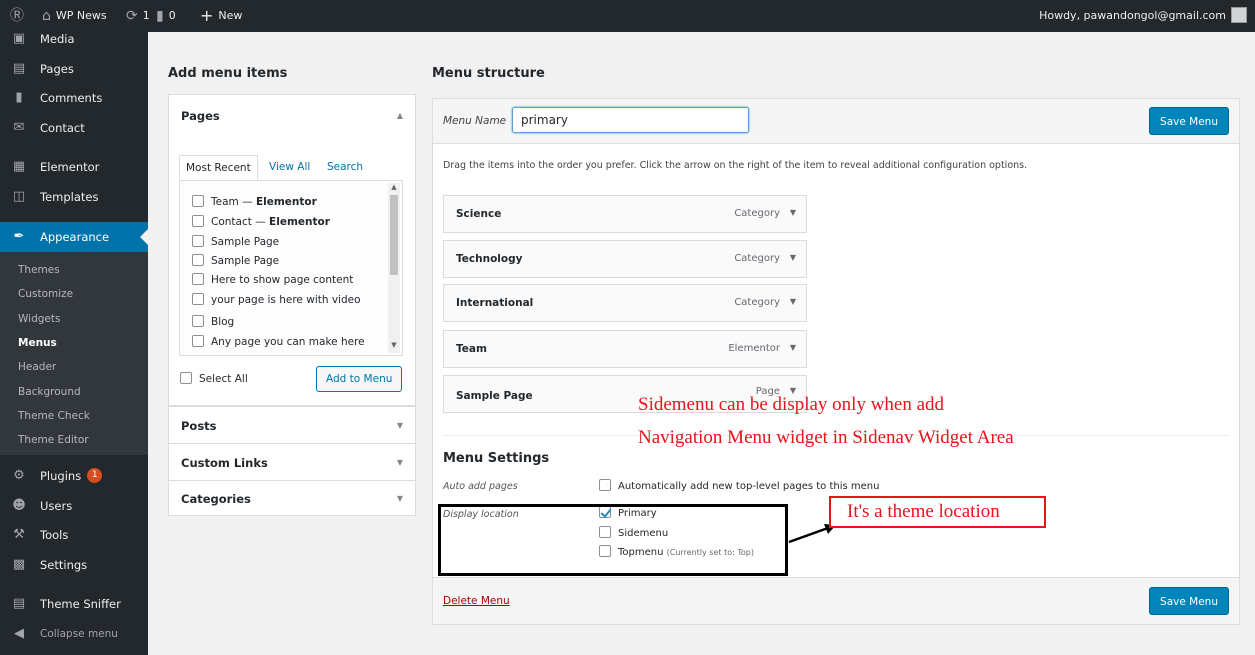 Image resolution: width=1255 pixels, height=655 pixels. What do you see at coordinates (49, 392) in the screenshot?
I see `submenu-item-background: Background` at bounding box center [49, 392].